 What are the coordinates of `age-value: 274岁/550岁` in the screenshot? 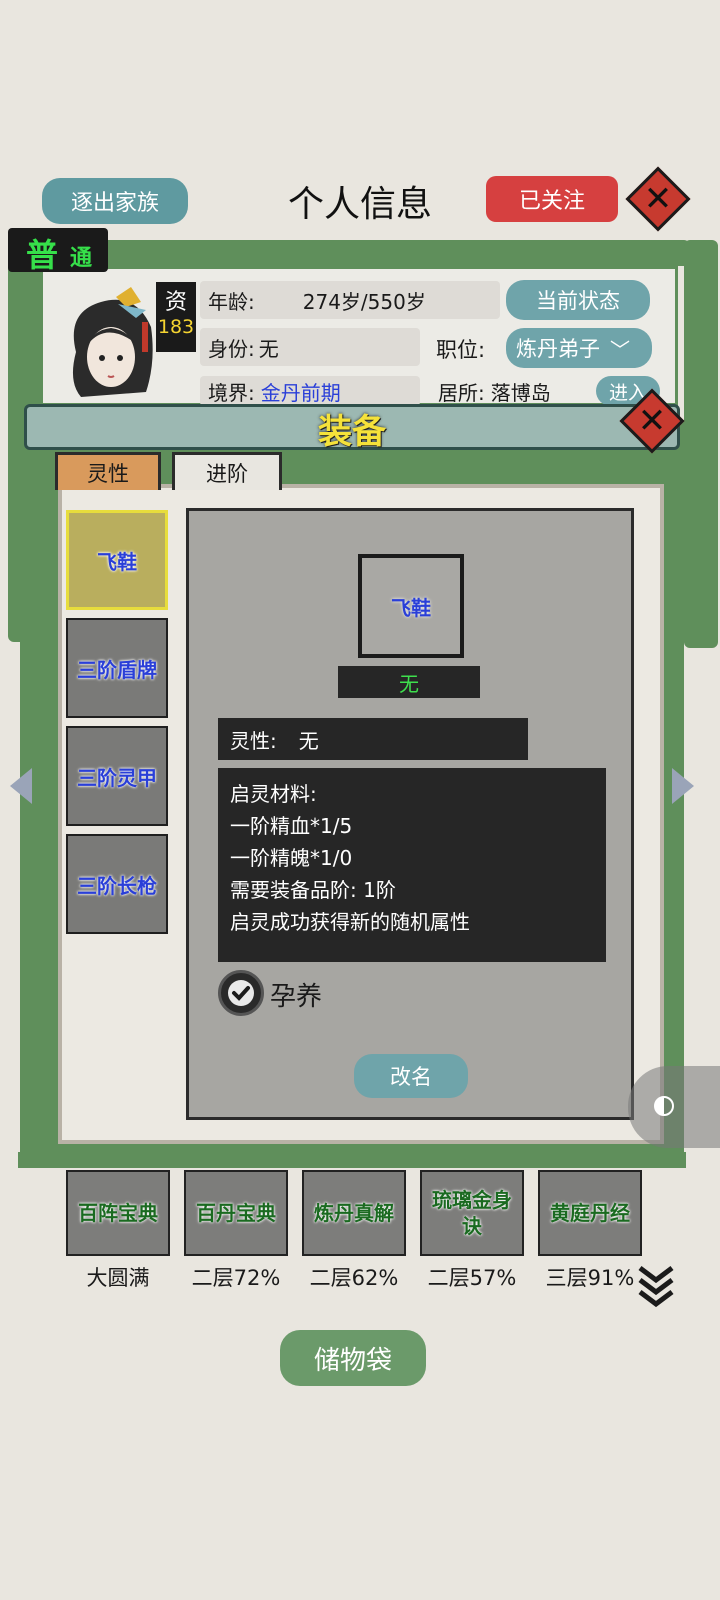 It's located at (364, 301).